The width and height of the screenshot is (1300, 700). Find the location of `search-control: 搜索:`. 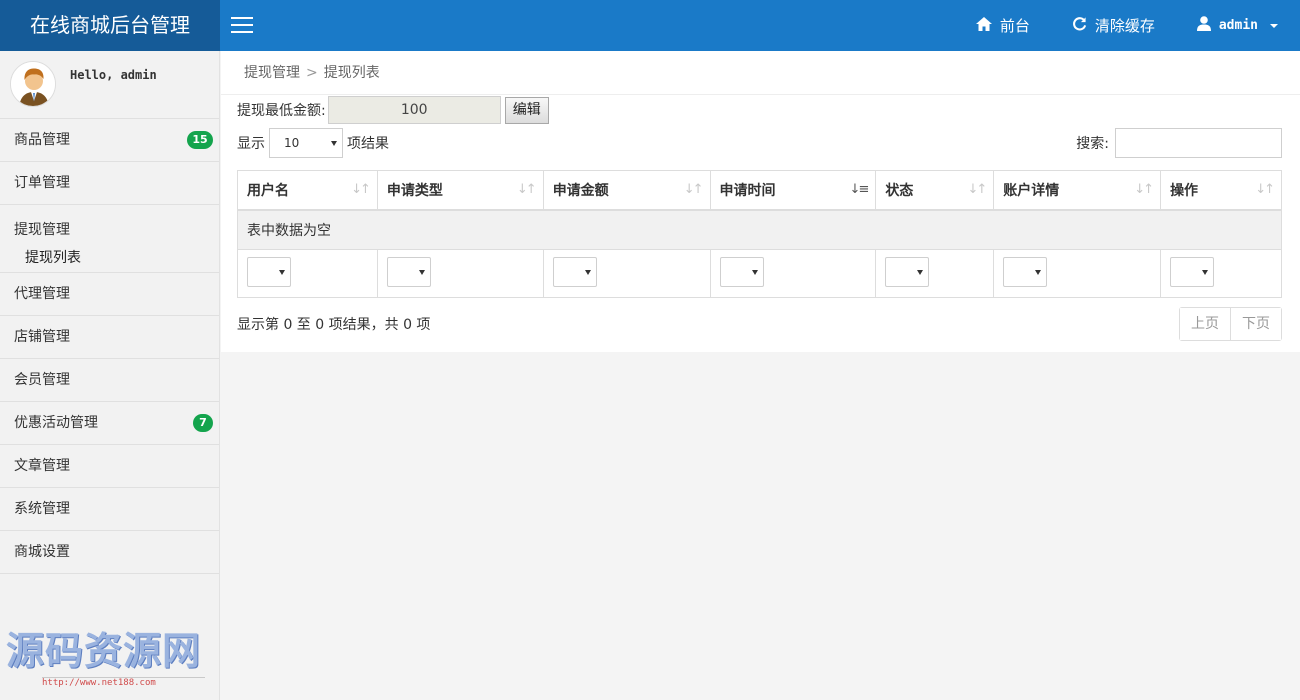

search-control: 搜索: is located at coordinates (1179, 143).